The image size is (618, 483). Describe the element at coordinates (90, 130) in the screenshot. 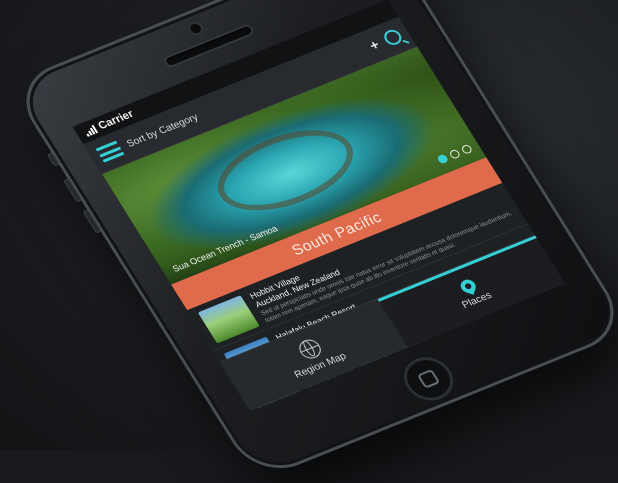

I see `signal-icon` at that location.